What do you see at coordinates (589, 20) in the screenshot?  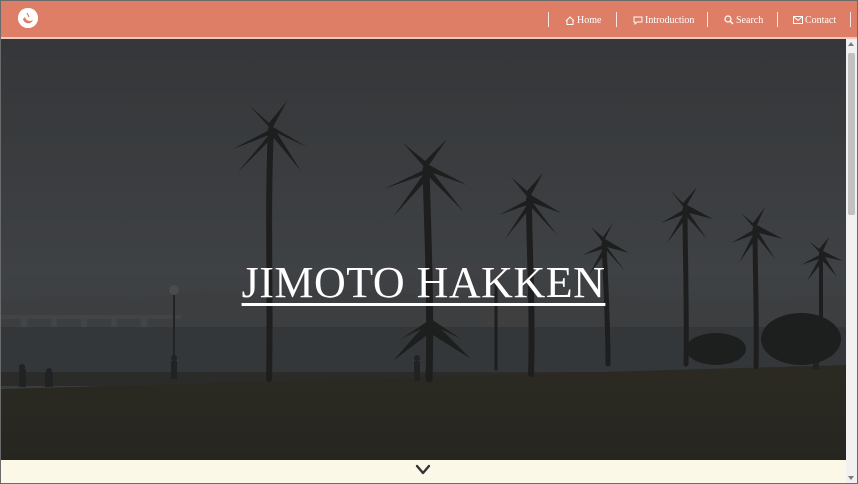 I see `nav-home-label: Home` at bounding box center [589, 20].